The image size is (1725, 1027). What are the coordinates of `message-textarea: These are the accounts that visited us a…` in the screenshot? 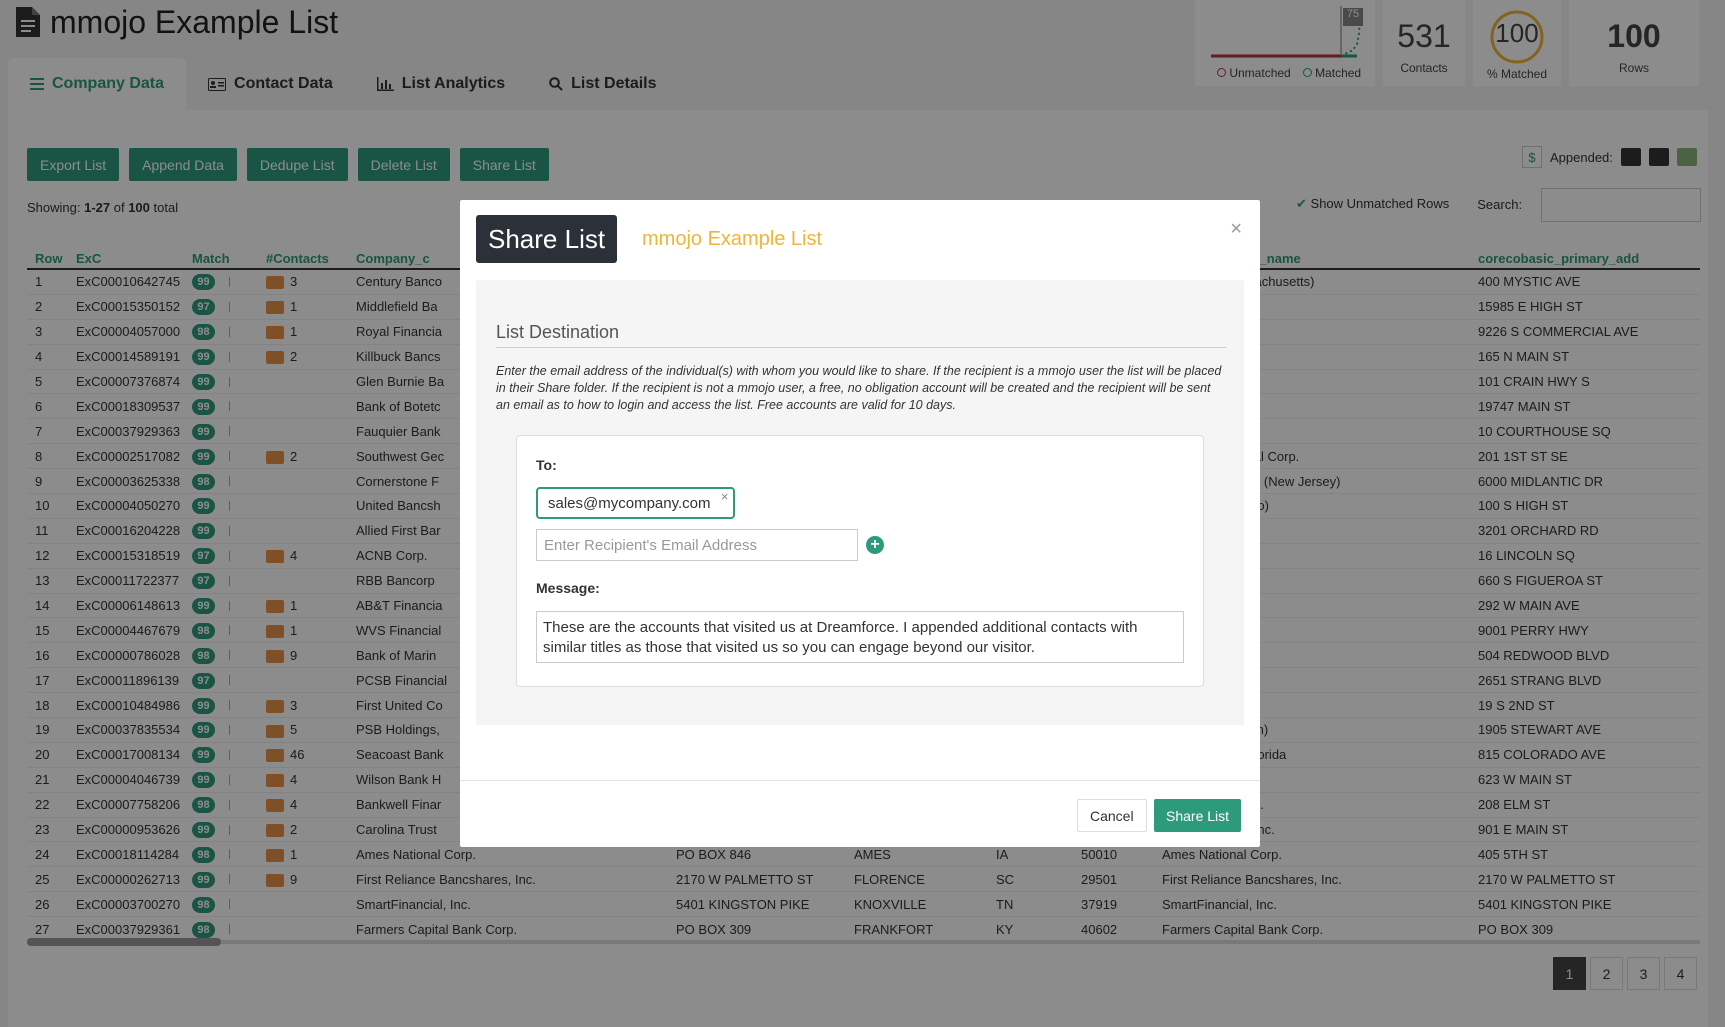 It's located at (860, 637).